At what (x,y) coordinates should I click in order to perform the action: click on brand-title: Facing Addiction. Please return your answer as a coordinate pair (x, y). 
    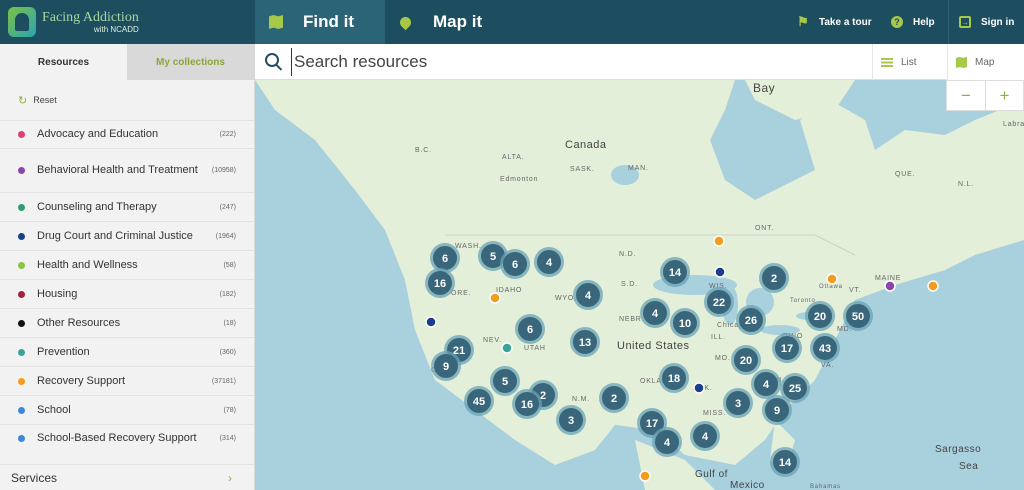
    Looking at the image, I should click on (90, 17).